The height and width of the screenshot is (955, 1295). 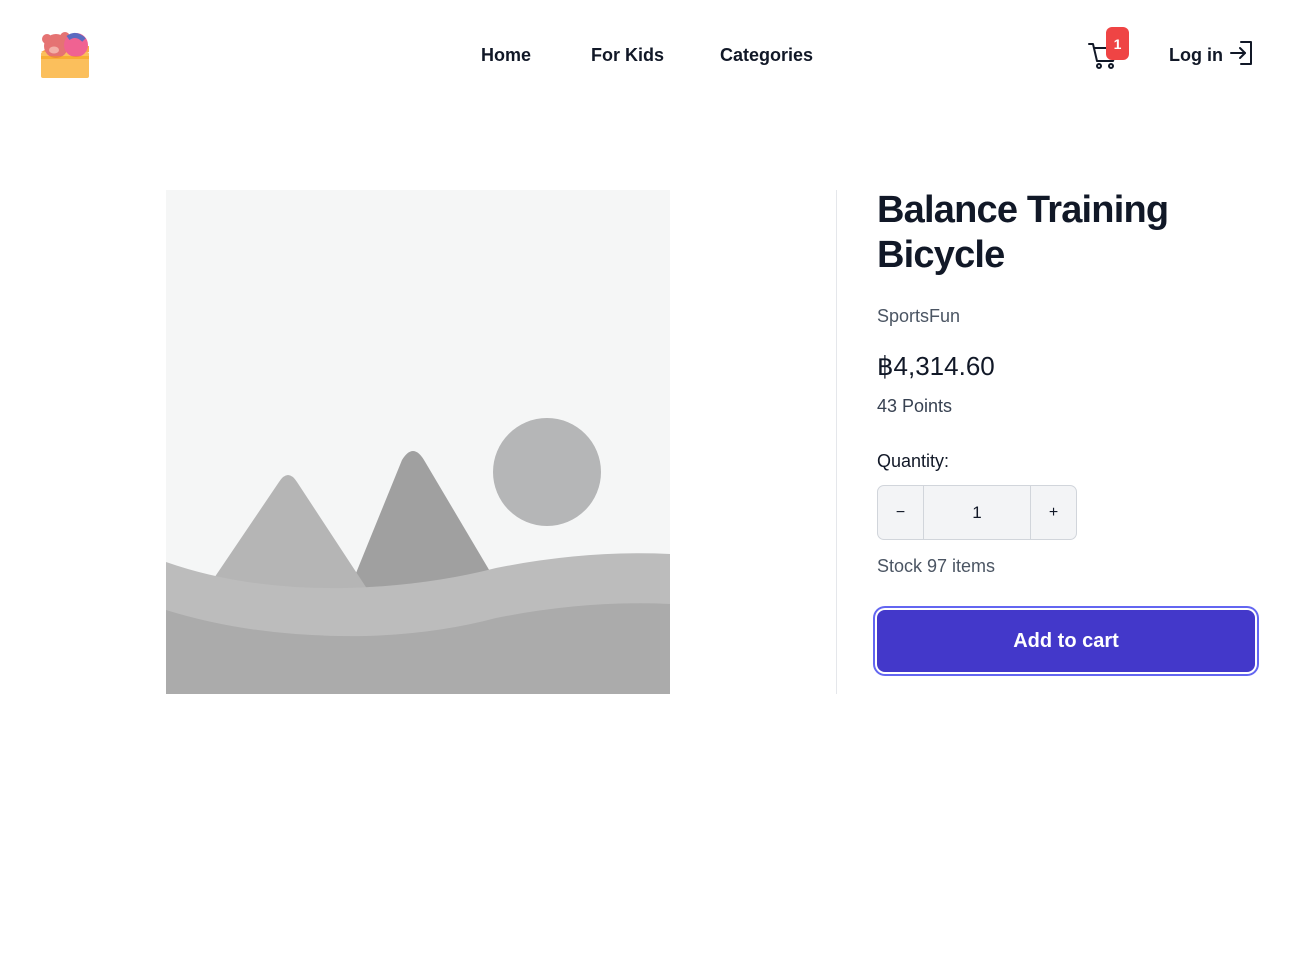 I want to click on site-header: Home For Kids Categories 1 Log in, so click(x=647, y=55).